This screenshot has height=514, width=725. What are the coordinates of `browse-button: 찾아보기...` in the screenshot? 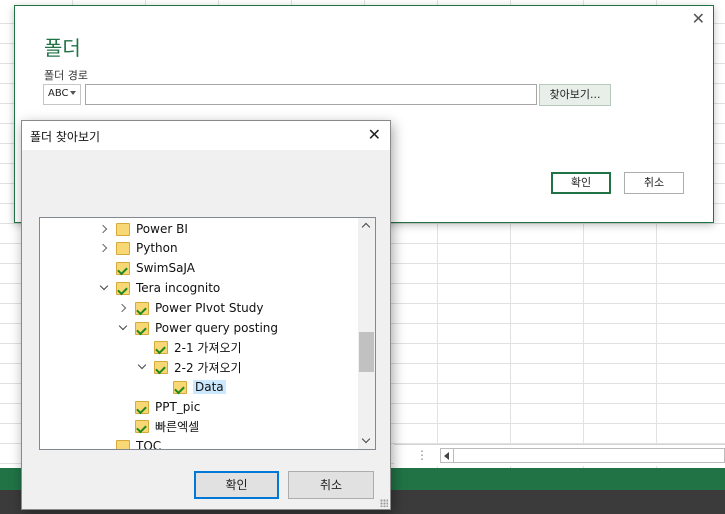 It's located at (575, 95).